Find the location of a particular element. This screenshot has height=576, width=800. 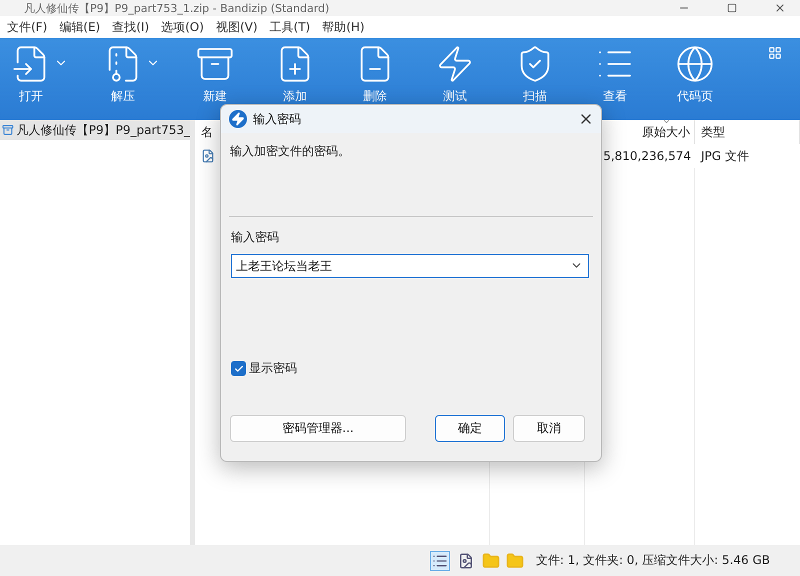

menu-item: 工具(T) is located at coordinates (290, 27).